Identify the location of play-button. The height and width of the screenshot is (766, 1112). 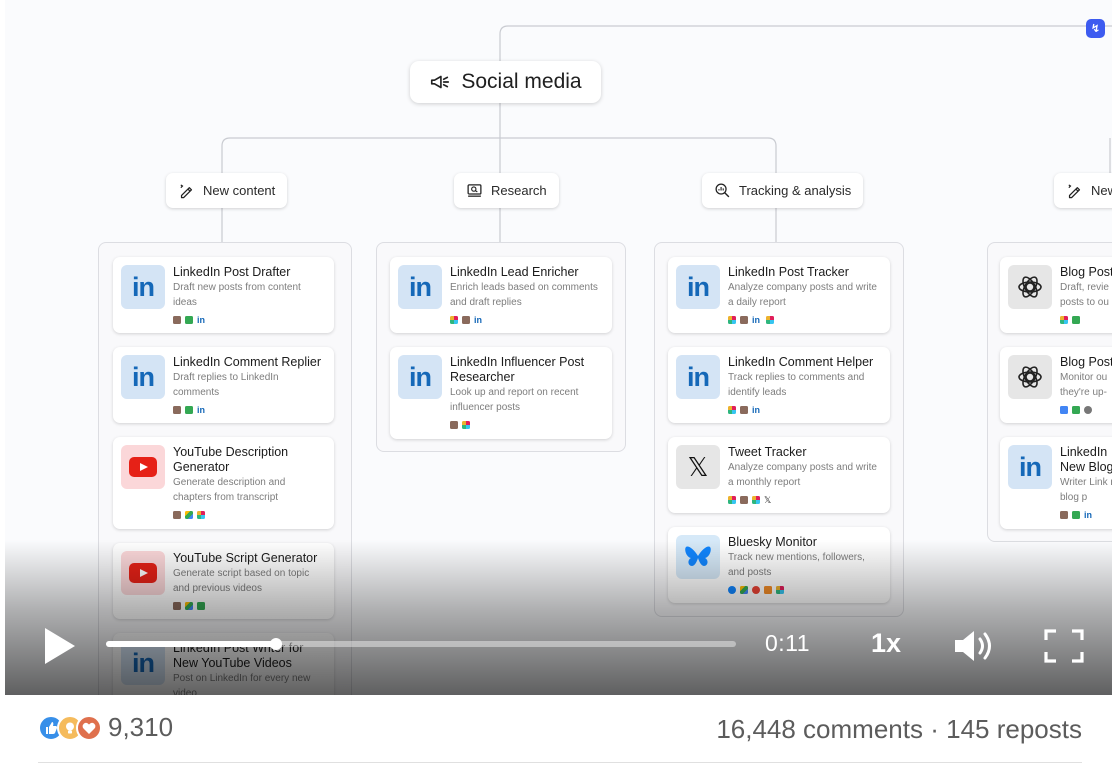
(59, 646).